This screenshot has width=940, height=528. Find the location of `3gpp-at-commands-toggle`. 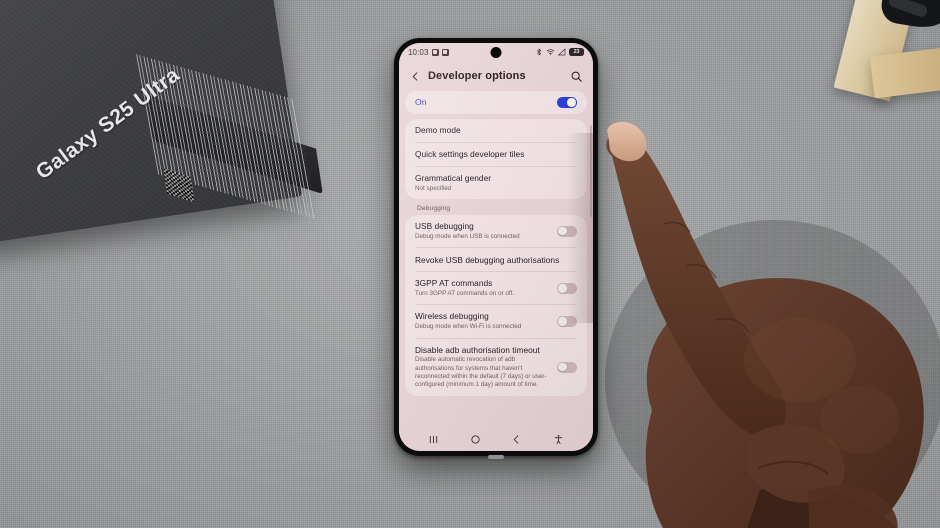

3gpp-at-commands-toggle is located at coordinates (567, 288).